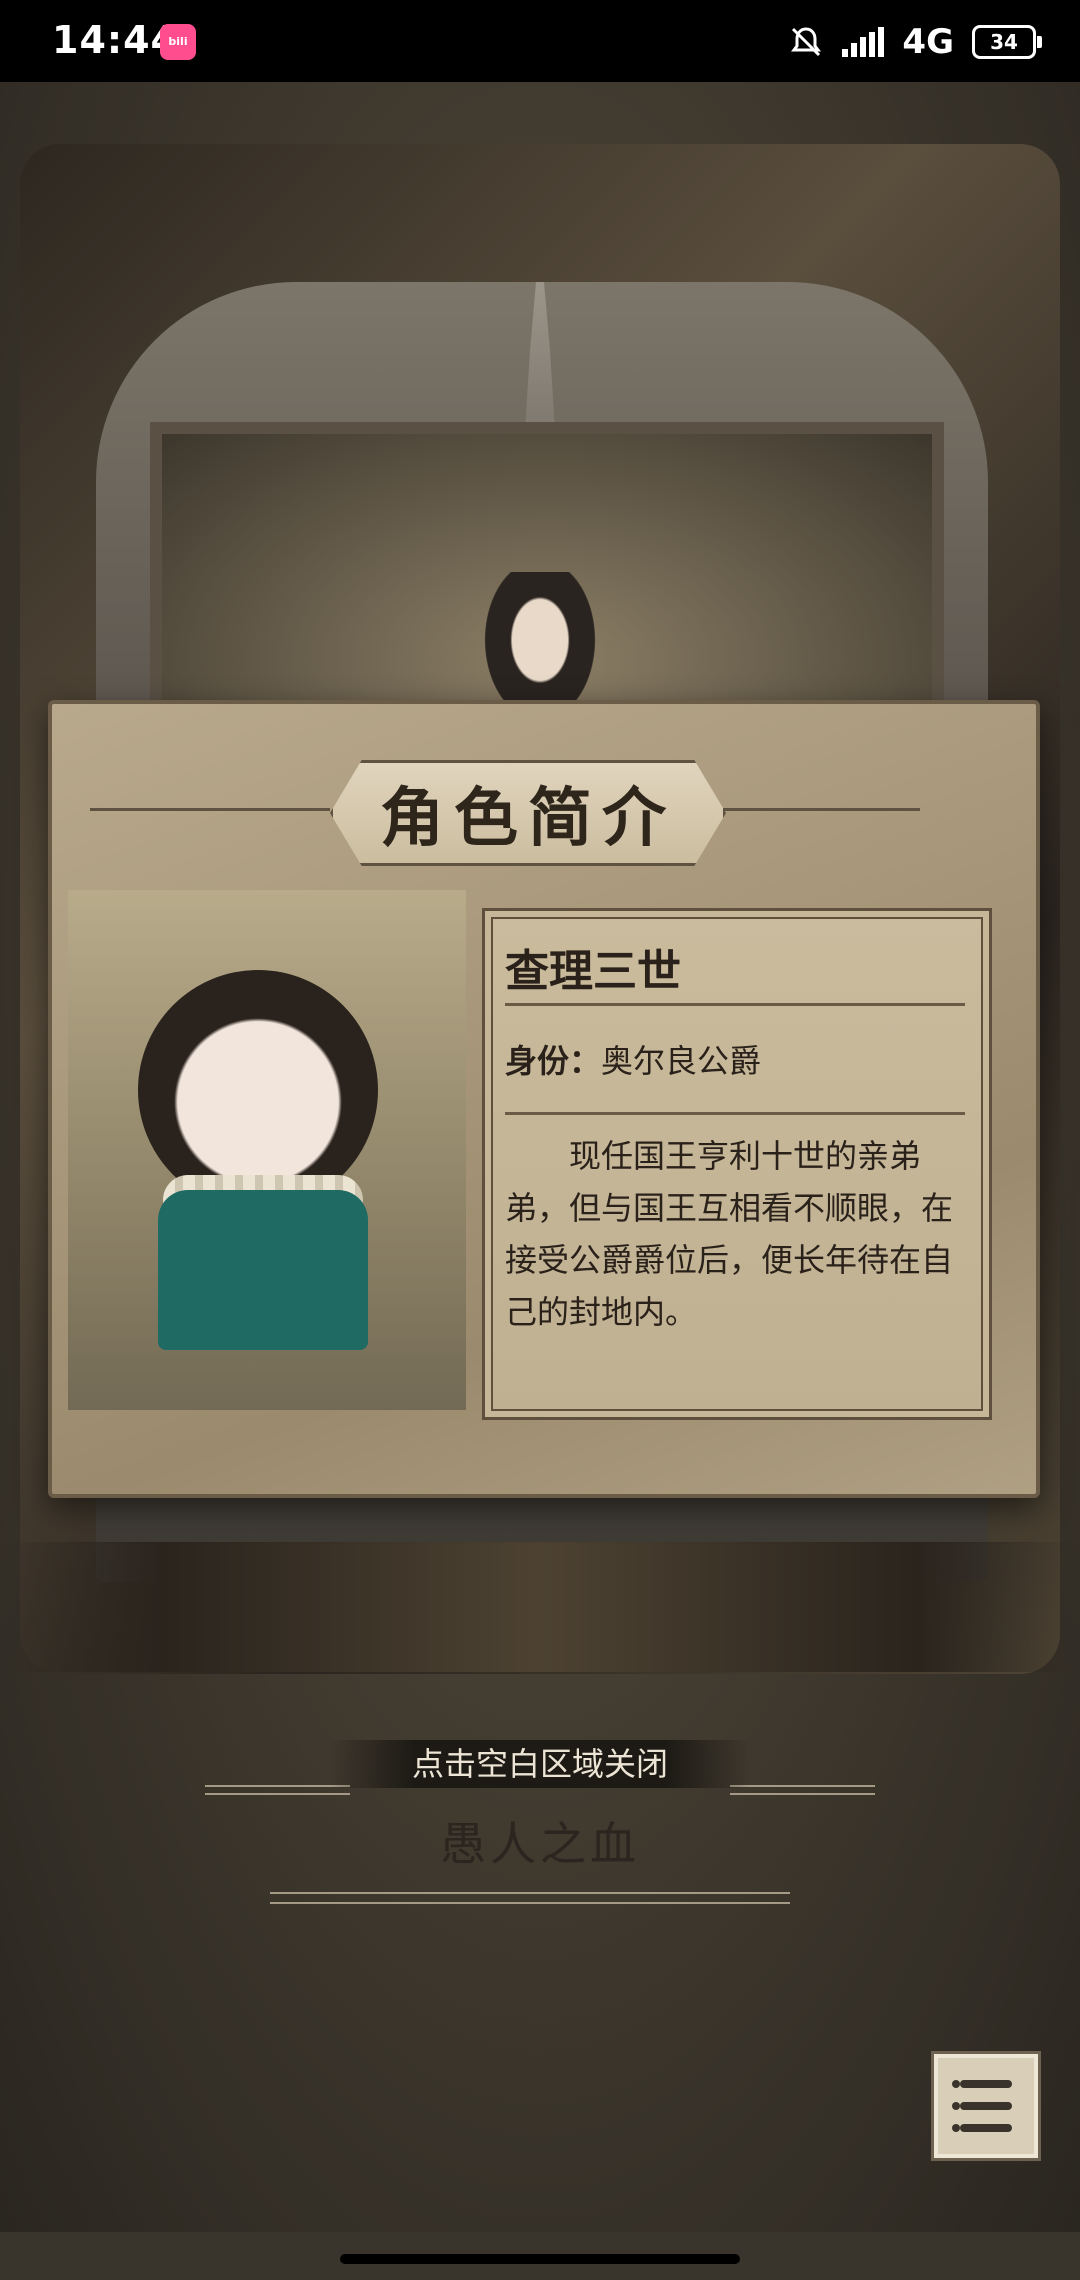 Image resolution: width=1080 pixels, height=2280 pixels. What do you see at coordinates (802, 1790) in the screenshot?
I see `hint-ornament-right` at bounding box center [802, 1790].